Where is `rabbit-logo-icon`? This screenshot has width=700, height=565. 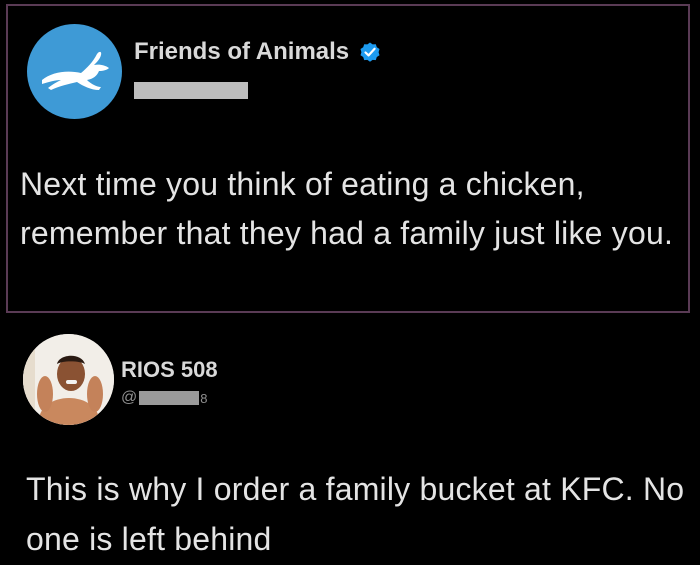 rabbit-logo-icon is located at coordinates (75, 70).